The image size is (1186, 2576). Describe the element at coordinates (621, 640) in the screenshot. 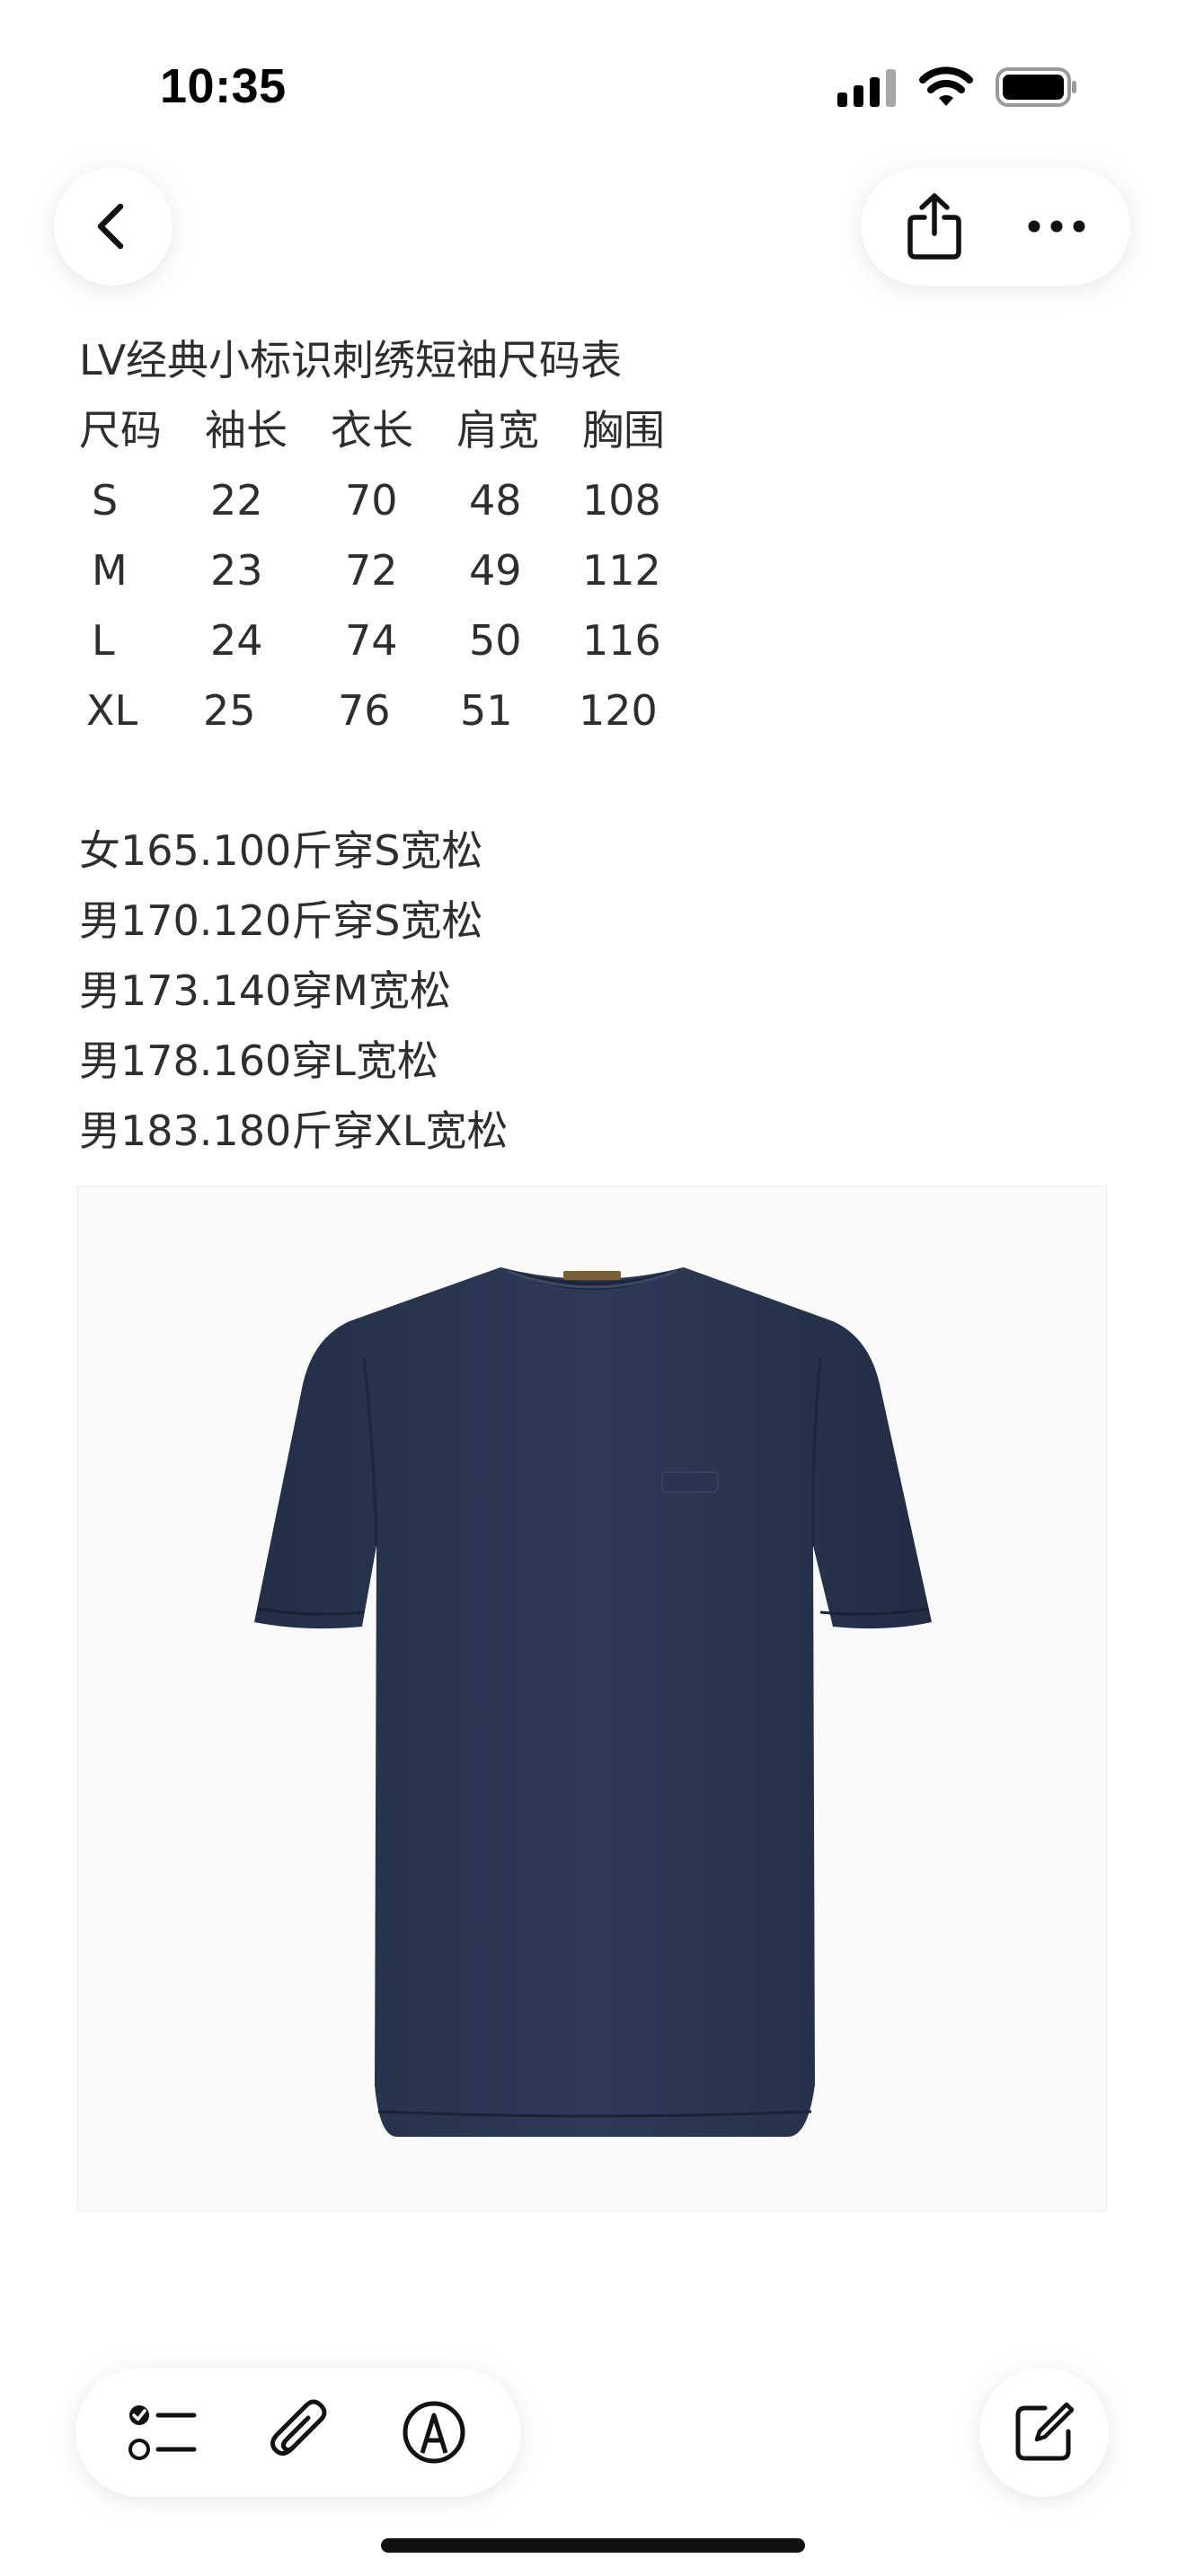

I see `chest-cell: 116` at that location.